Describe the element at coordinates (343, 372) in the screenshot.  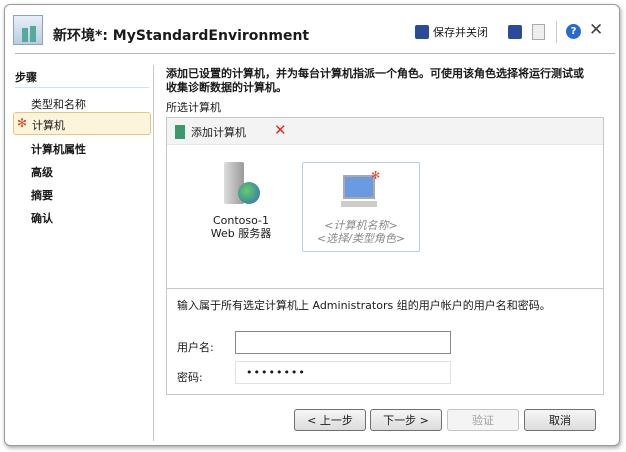
I see `password-input: ••••••••` at that location.